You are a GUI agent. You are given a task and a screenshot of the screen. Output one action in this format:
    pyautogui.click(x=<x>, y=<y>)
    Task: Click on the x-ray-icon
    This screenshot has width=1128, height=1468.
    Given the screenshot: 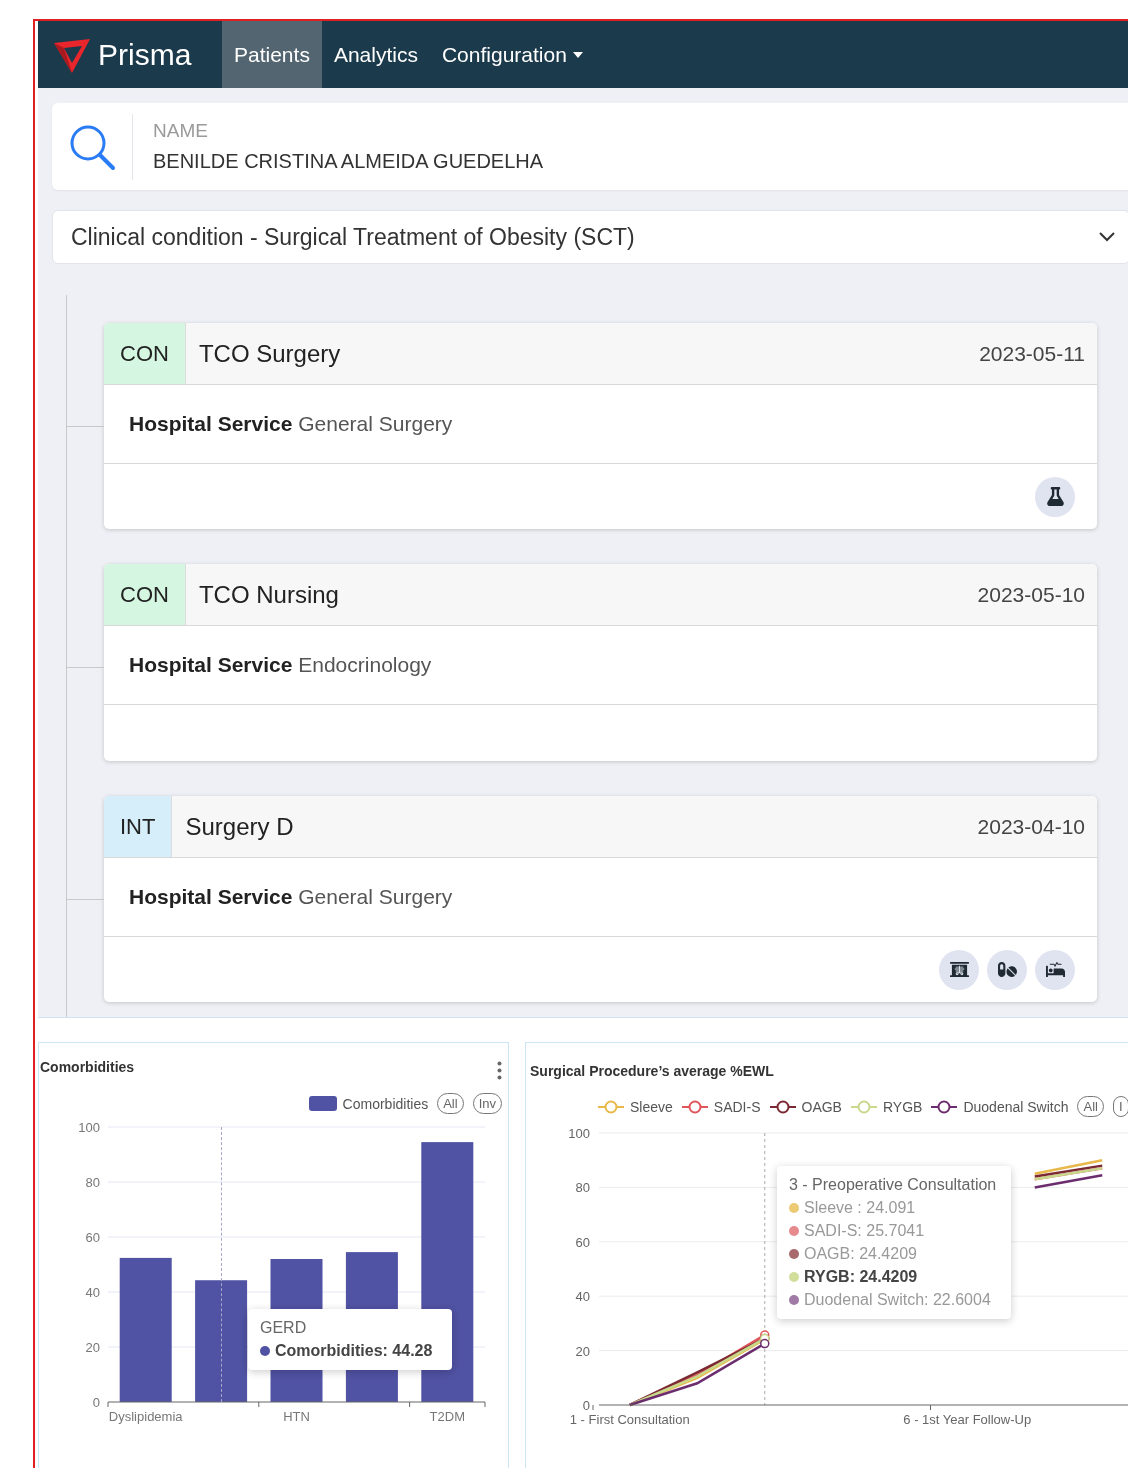 What is the action you would take?
    pyautogui.click(x=959, y=969)
    